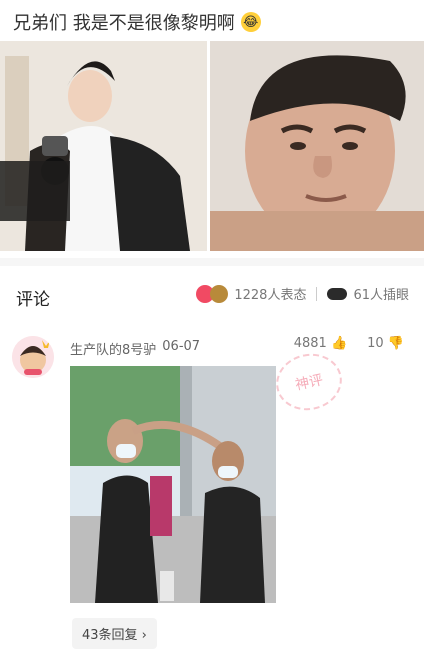 The height and width of the screenshot is (649, 424). Describe the element at coordinates (124, 23) in the screenshot. I see `post-title-text: 兄弟们 我是不是很像黎明啊` at that location.